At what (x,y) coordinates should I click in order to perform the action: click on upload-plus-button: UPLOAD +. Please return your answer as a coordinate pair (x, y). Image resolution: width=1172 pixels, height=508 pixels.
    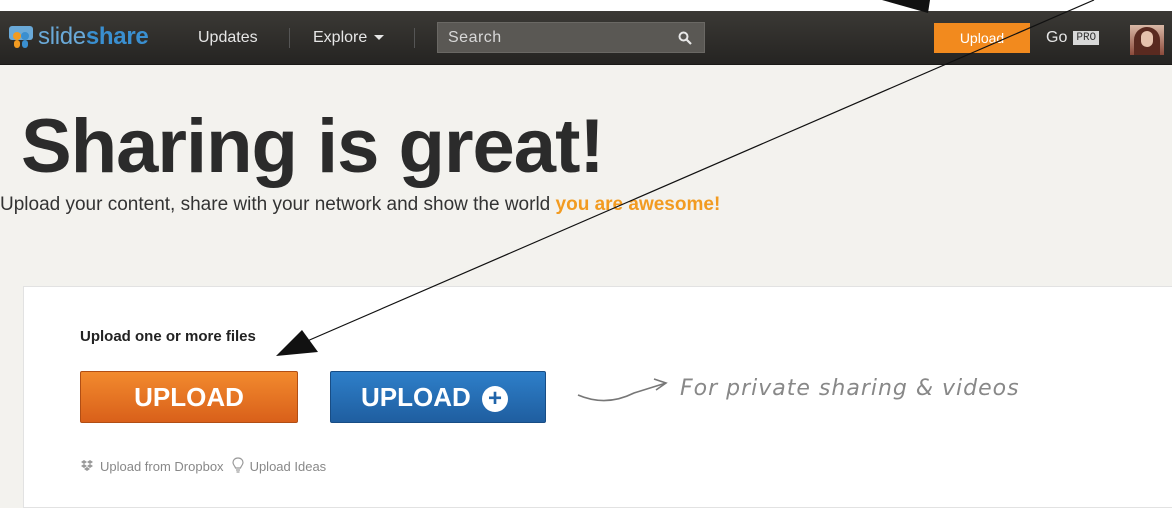
    Looking at the image, I should click on (438, 397).